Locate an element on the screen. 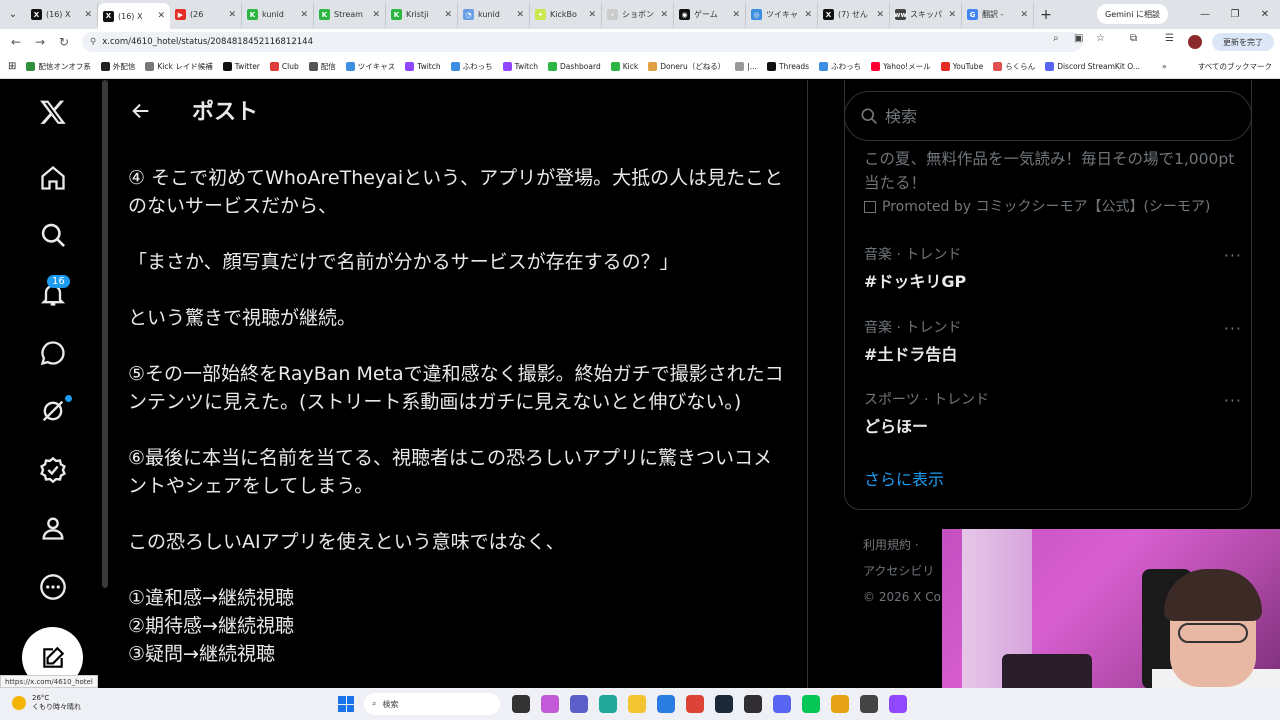  forward-icon: → is located at coordinates (40, 42).